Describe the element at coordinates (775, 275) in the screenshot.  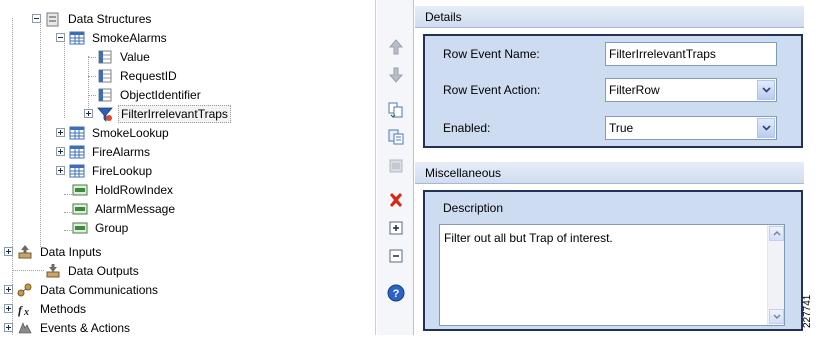
I see `vertical-scrollbar` at that location.